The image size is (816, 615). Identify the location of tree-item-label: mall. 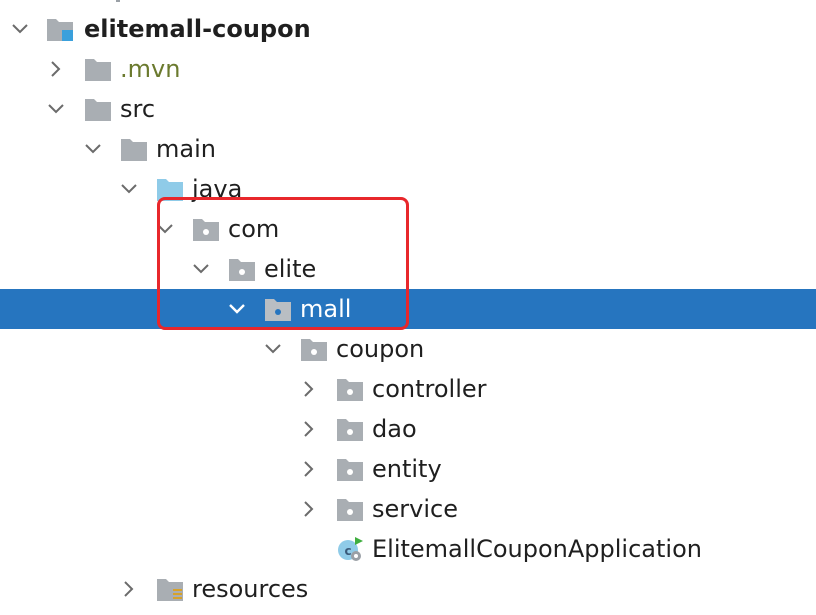
(326, 309).